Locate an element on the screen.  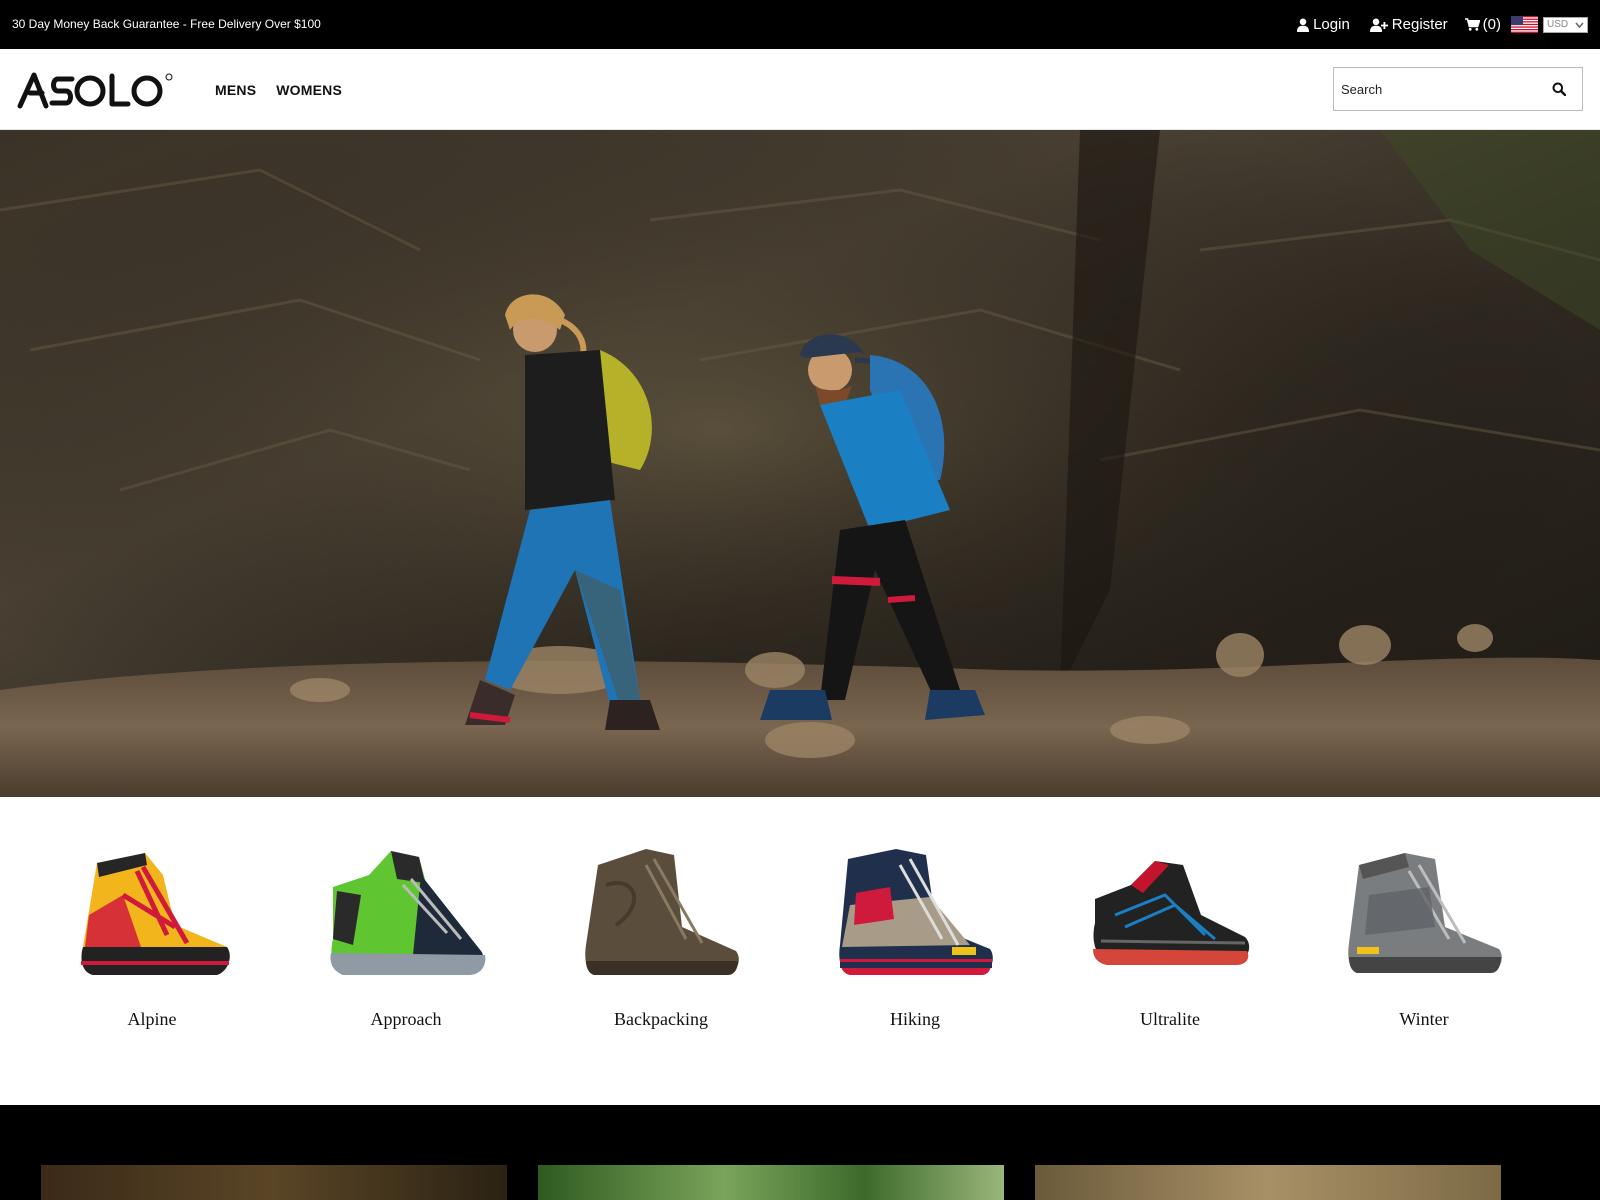
asolo-logo is located at coordinates (96, 90).